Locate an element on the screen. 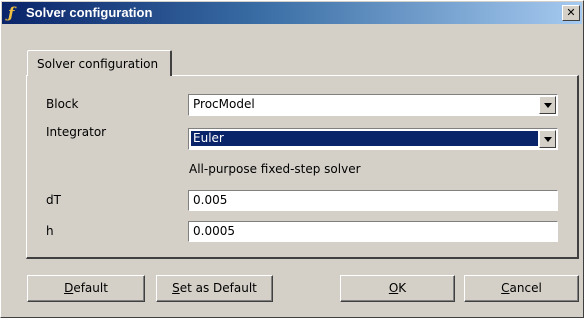 This screenshot has height=318, width=584. tab-solver-configuration: Solver configuration is located at coordinates (99, 63).